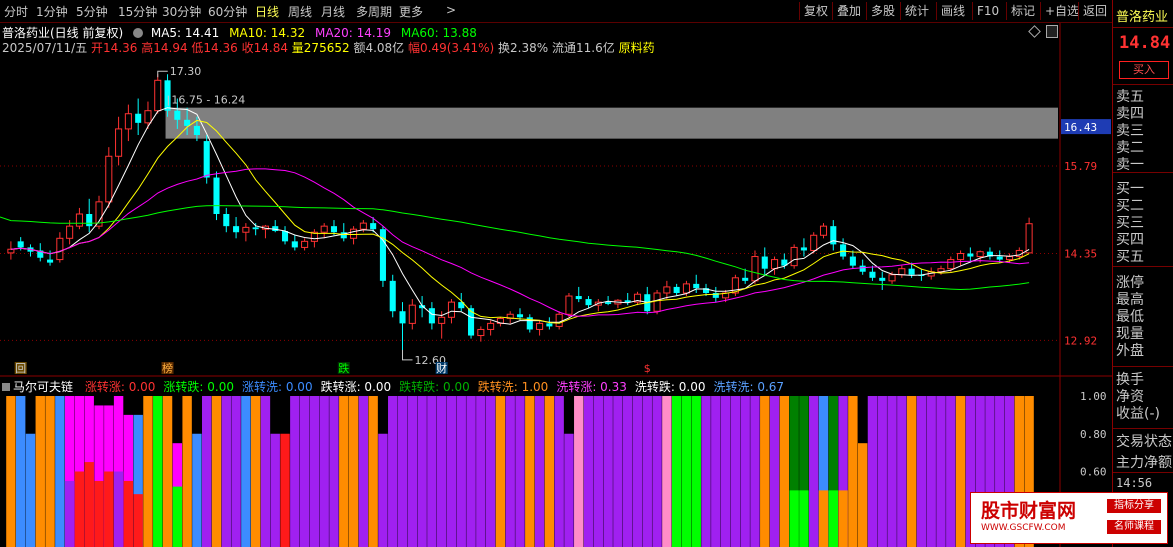  Describe the element at coordinates (227, 11) in the screenshot. I see `period-tab-5: 60分钟` at that location.